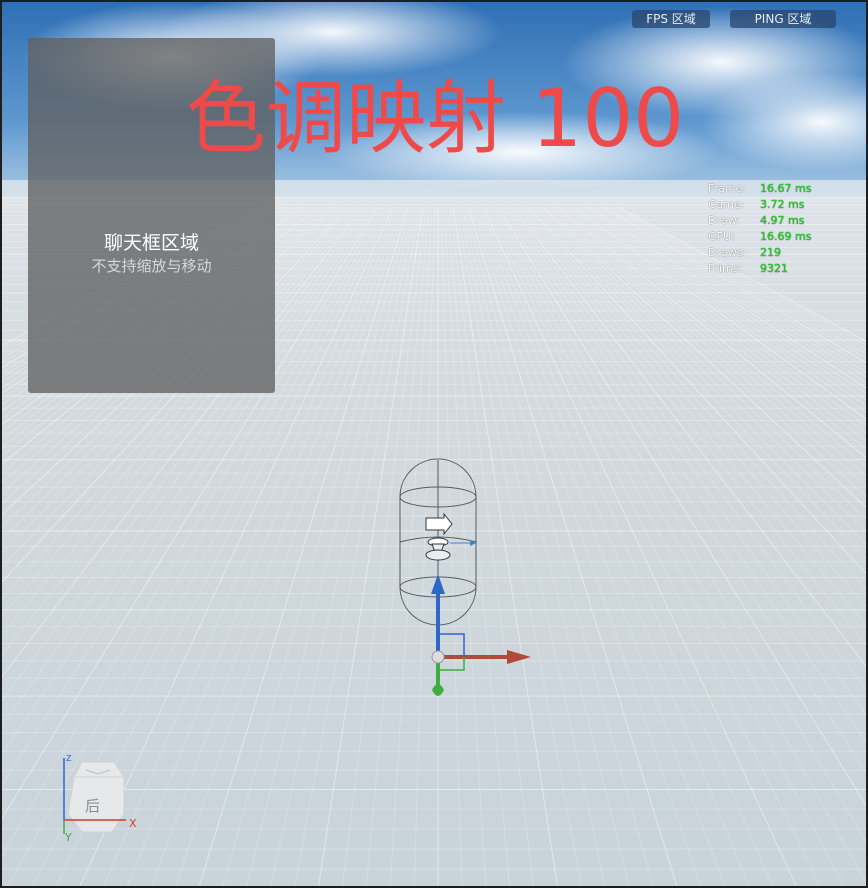 This screenshot has width=868, height=888. What do you see at coordinates (727, 252) in the screenshot?
I see `stat-key: Draws:` at bounding box center [727, 252].